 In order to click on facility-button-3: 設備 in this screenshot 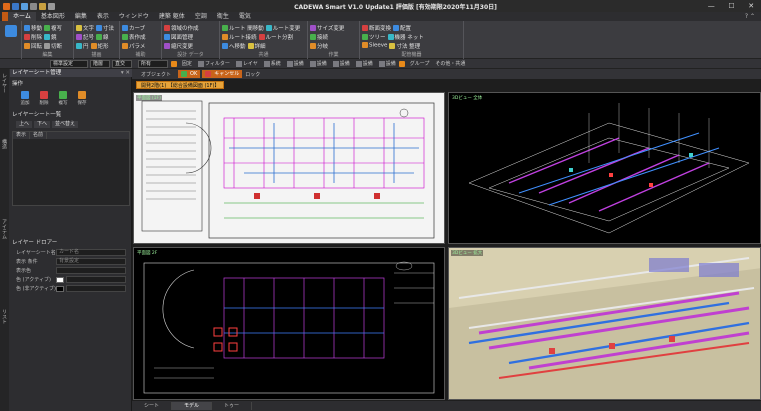, I will do `click(341, 63)`.